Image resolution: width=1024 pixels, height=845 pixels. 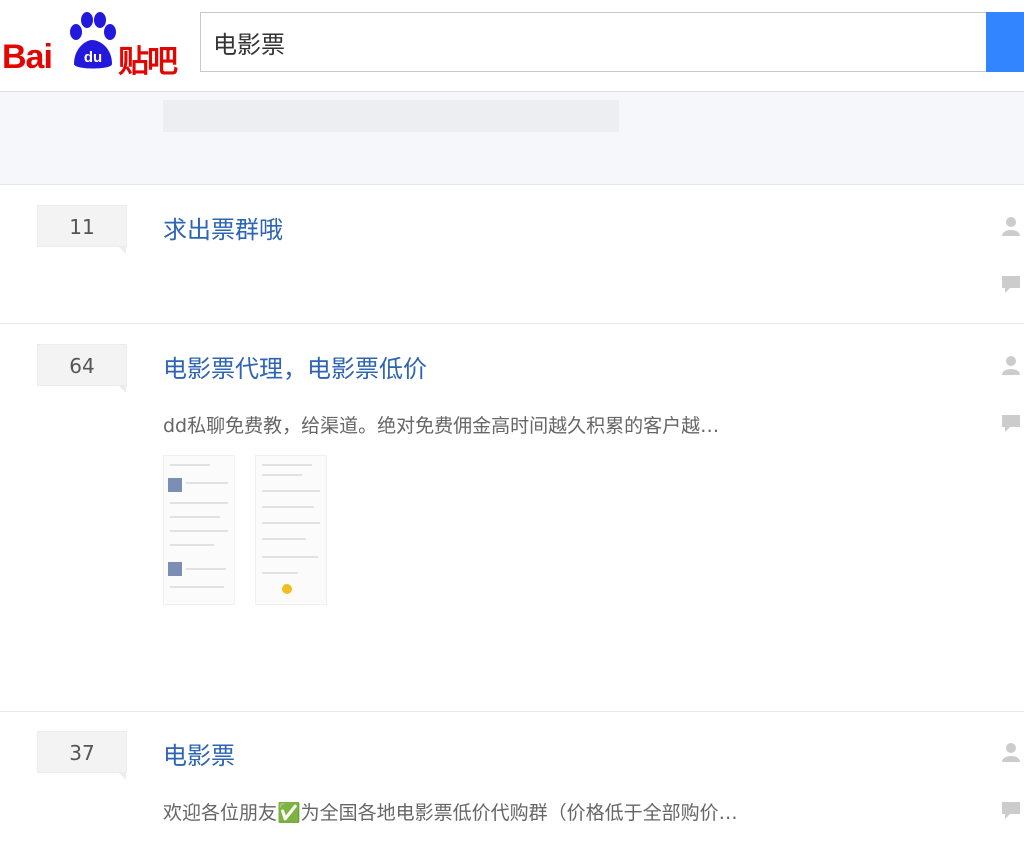 What do you see at coordinates (93, 40) in the screenshot?
I see `baidu-paw-icon: du` at bounding box center [93, 40].